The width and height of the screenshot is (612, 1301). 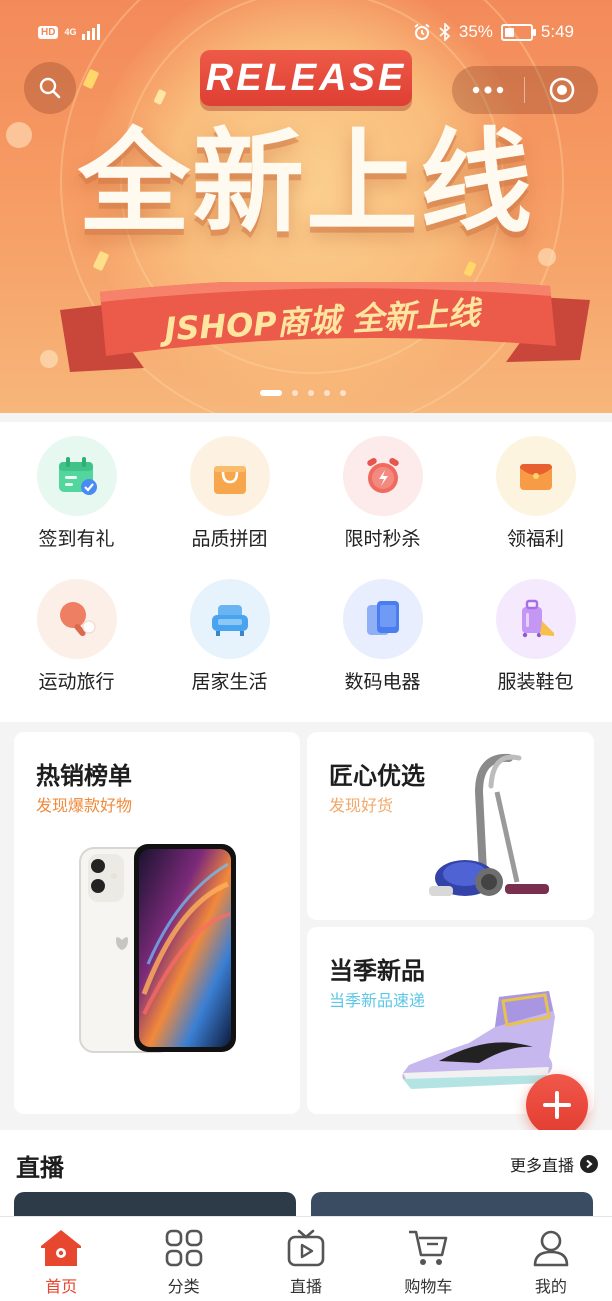 I want to click on search-icon, so click(x=50, y=88).